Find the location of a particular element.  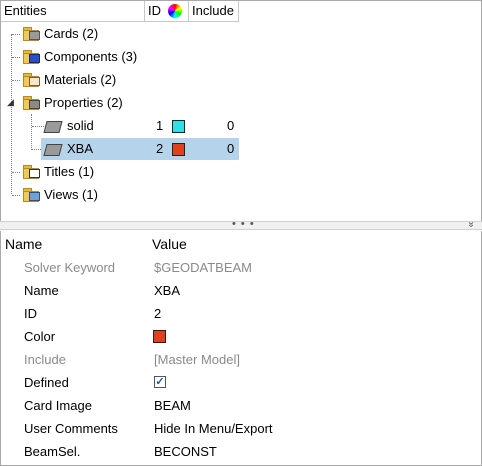

defined-checkbox: ✓ is located at coordinates (160, 382).